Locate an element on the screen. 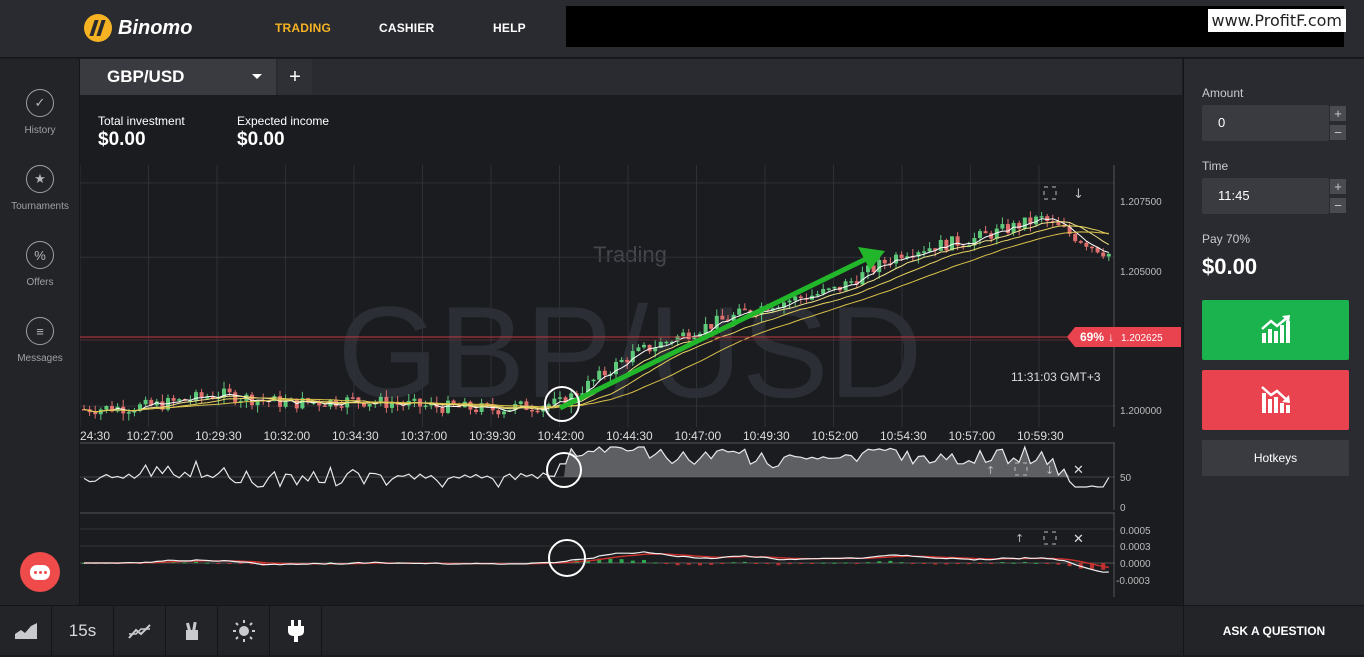 The image size is (1364, 657). time-label: Time is located at coordinates (1215, 166).